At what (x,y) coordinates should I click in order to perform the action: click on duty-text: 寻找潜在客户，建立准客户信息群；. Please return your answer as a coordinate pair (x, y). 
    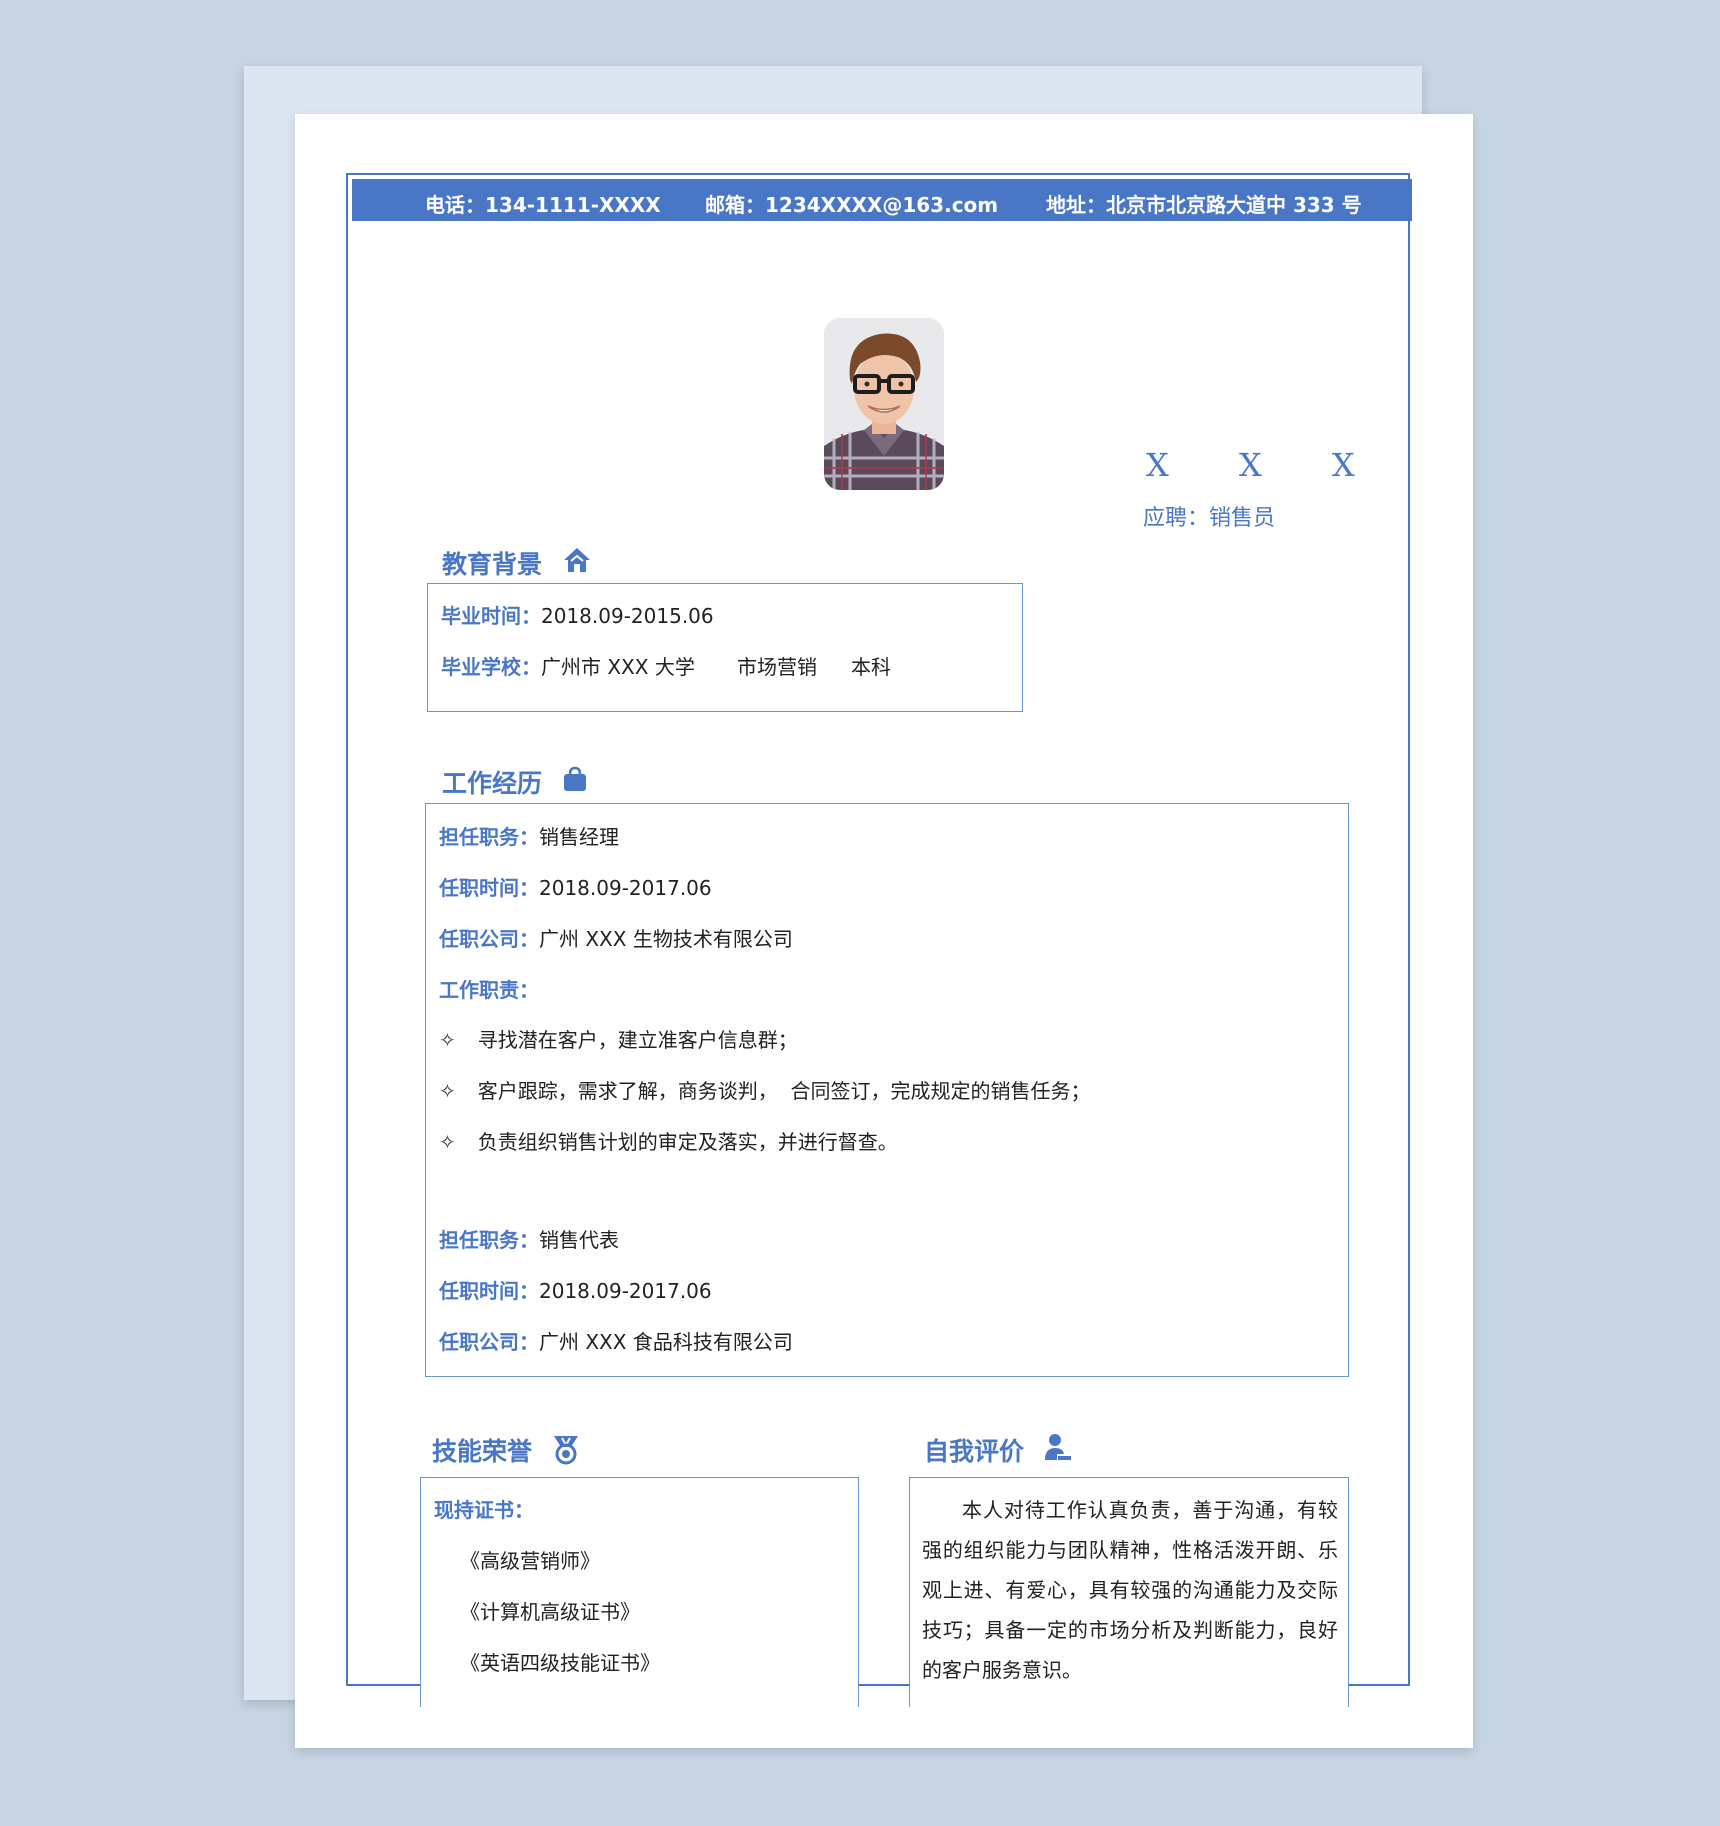
    Looking at the image, I should click on (637, 1040).